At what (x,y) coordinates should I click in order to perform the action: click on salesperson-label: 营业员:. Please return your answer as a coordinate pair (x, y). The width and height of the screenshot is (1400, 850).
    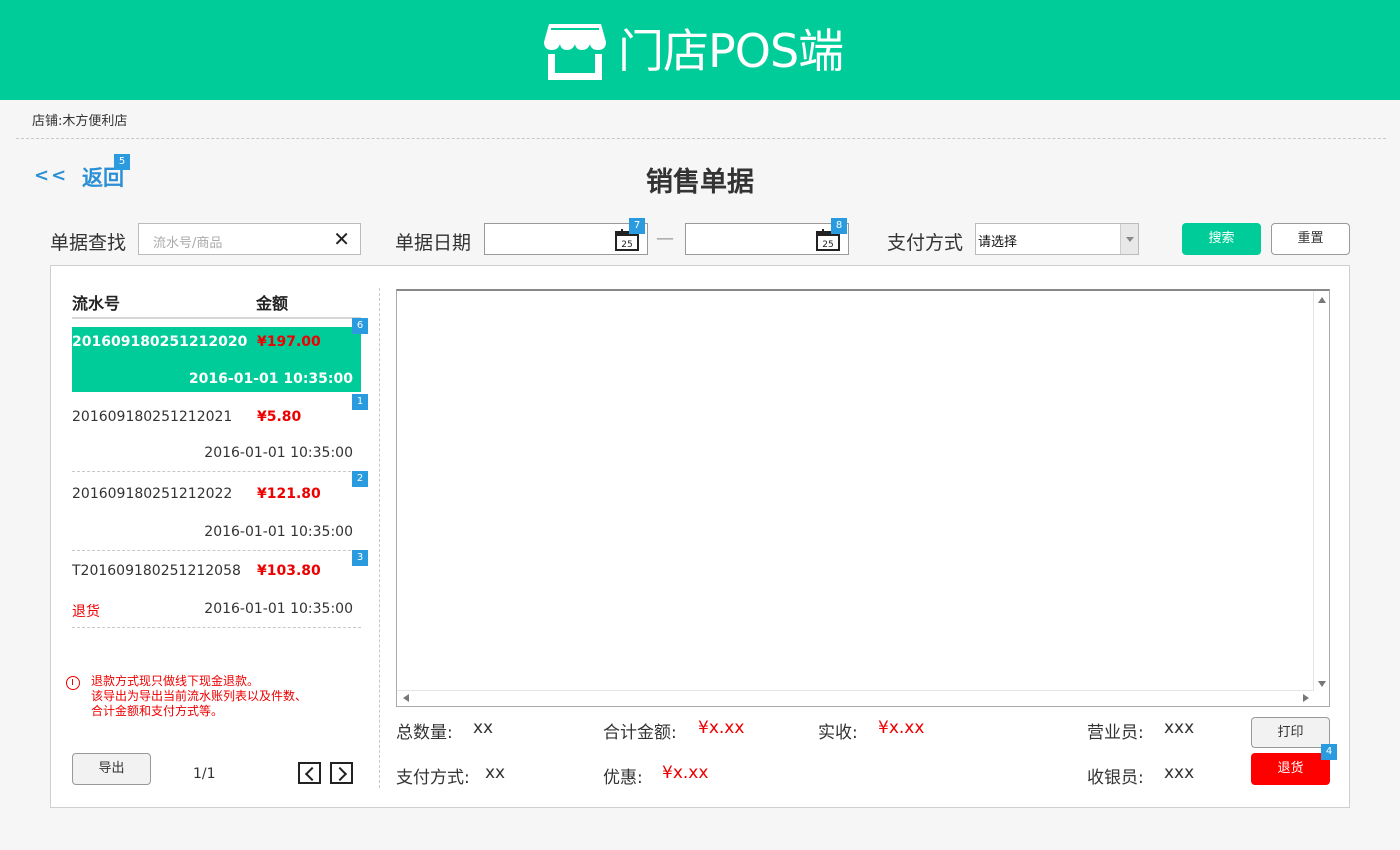
    Looking at the image, I should click on (1115, 733).